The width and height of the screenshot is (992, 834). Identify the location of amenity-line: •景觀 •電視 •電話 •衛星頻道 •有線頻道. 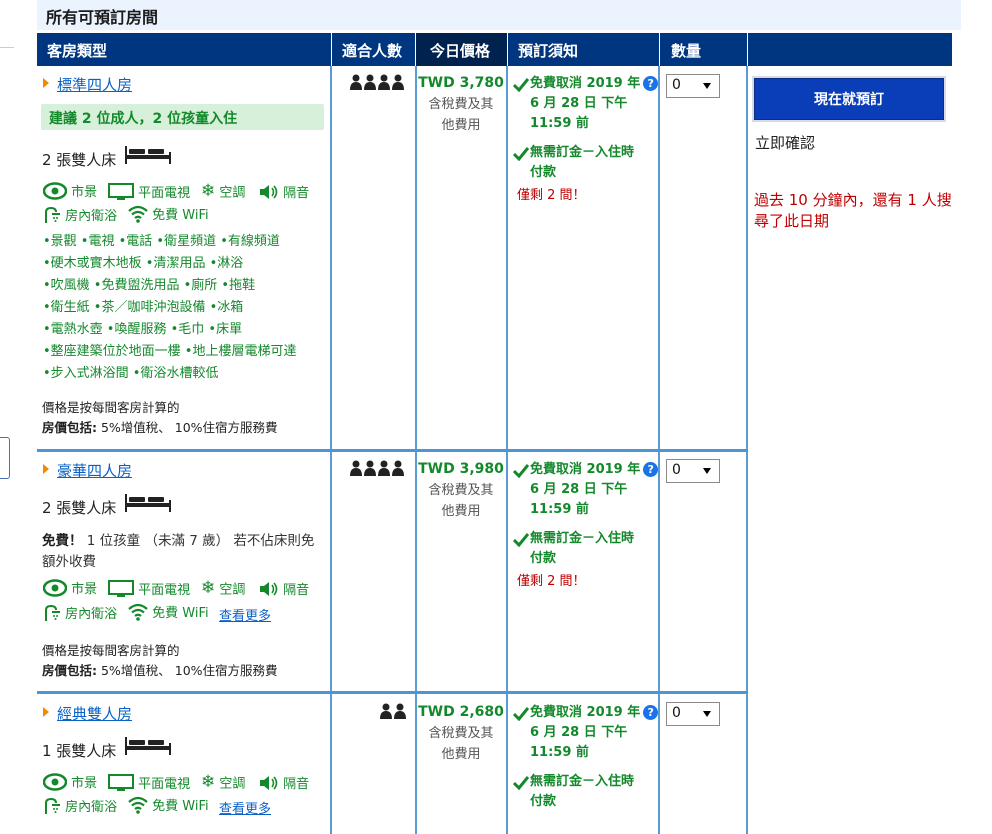
(161, 241).